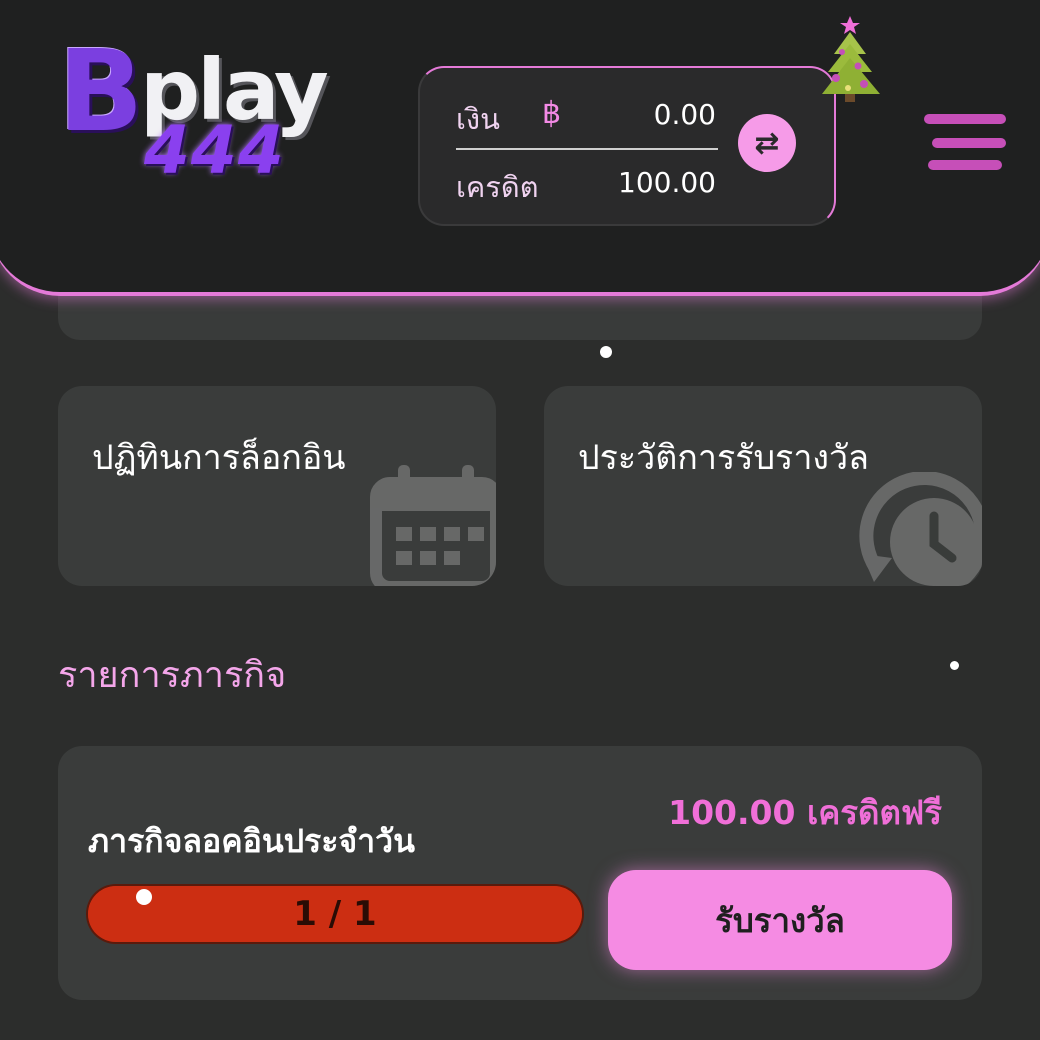  What do you see at coordinates (954, 665) in the screenshot?
I see `section-indicator-dot` at bounding box center [954, 665].